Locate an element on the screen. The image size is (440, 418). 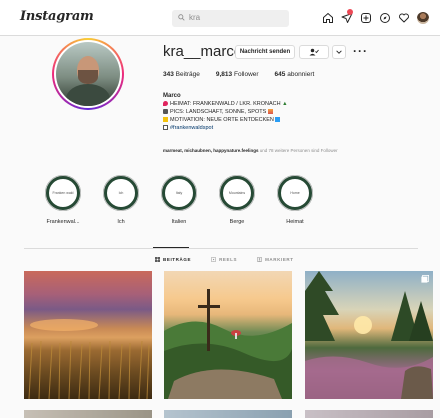
active-tab-indicator is located at coordinates (171, 247).